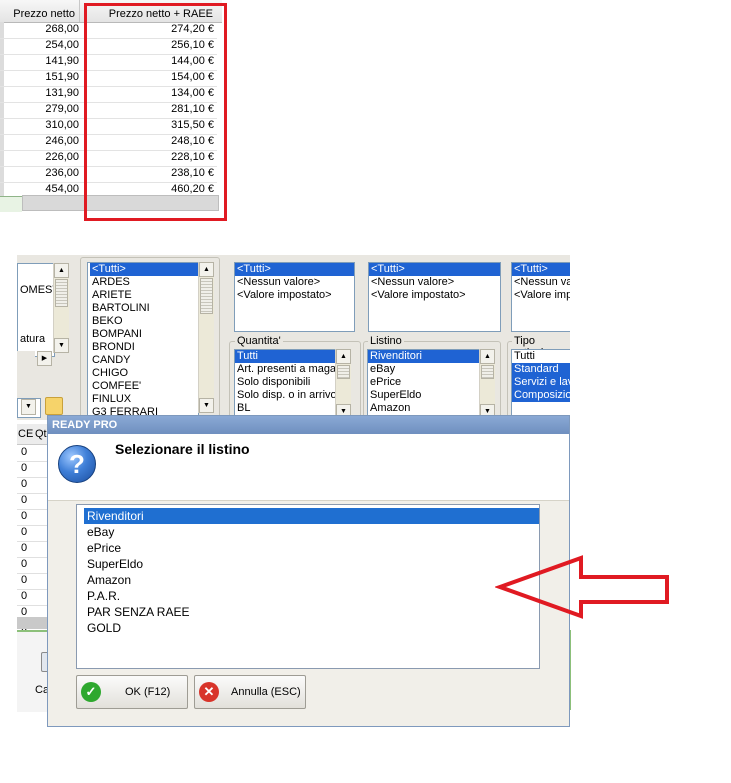 The image size is (731, 783). Describe the element at coordinates (144, 334) in the screenshot. I see `brand-list-item: BOMPANI` at that location.